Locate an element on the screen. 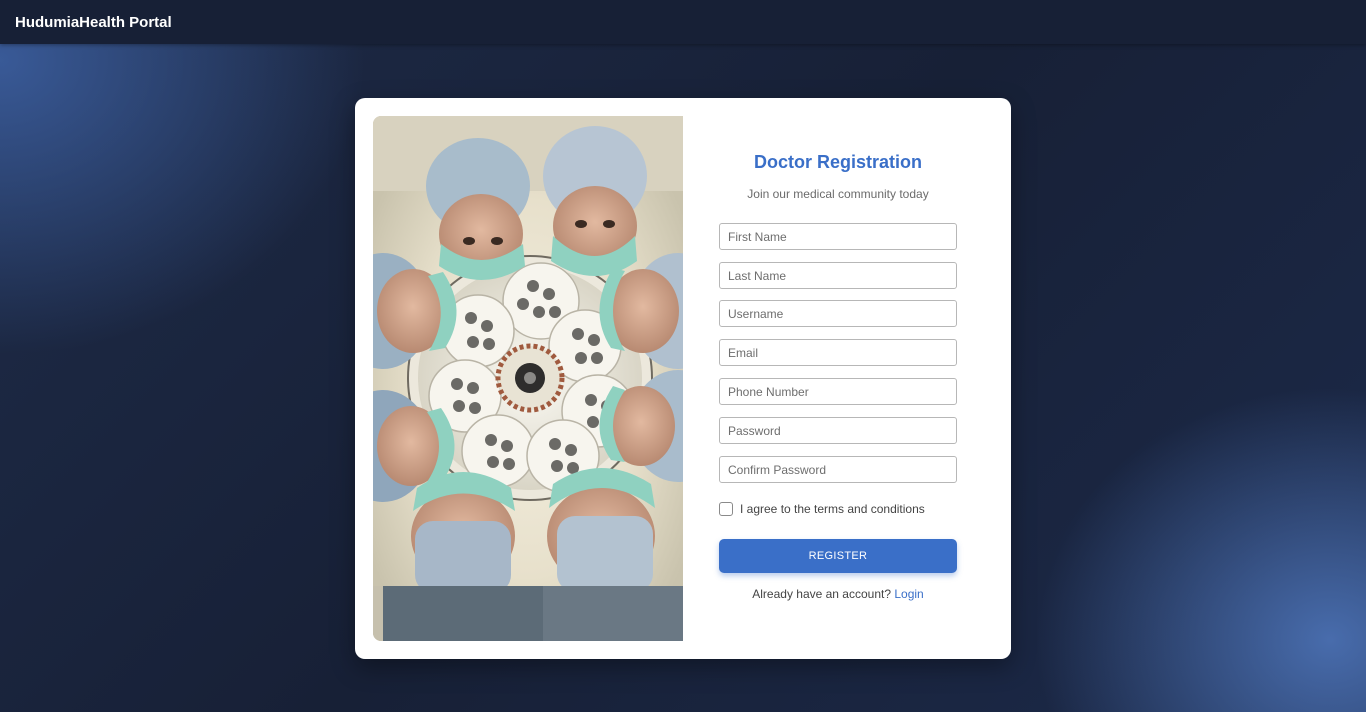  register-button: REGISTER is located at coordinates (838, 556).